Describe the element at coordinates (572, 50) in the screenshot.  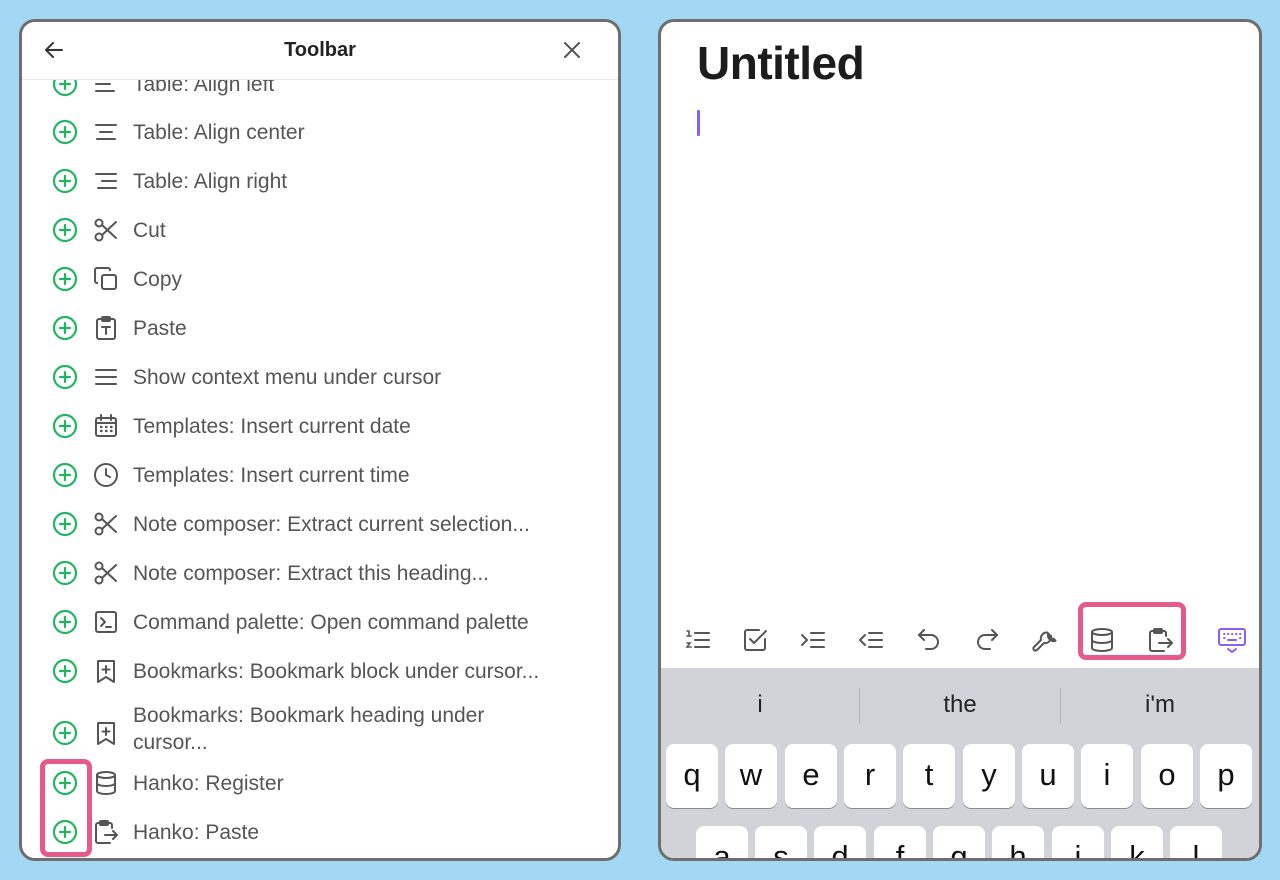
I see `close-icon` at that location.